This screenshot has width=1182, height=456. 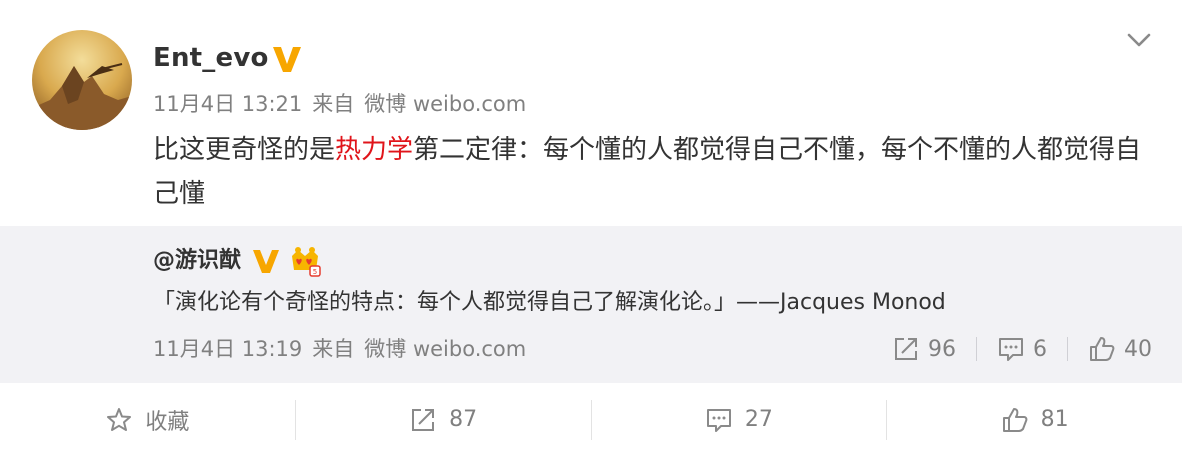 I want to click on post-source-prefix: 来自, so click(x=333, y=104).